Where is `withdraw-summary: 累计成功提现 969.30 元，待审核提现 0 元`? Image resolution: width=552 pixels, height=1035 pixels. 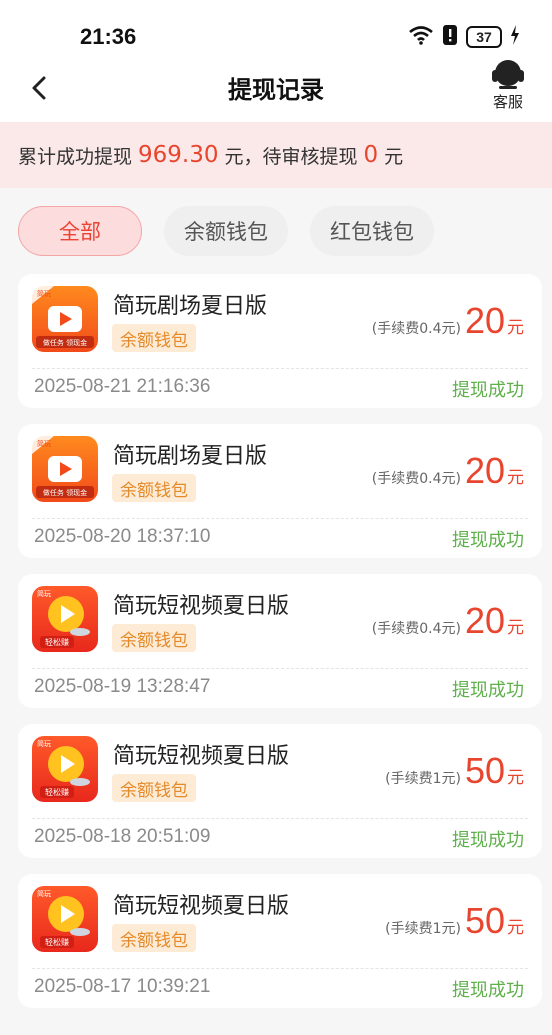 withdraw-summary: 累计成功提现 969.30 元，待审核提现 0 元 is located at coordinates (276, 155).